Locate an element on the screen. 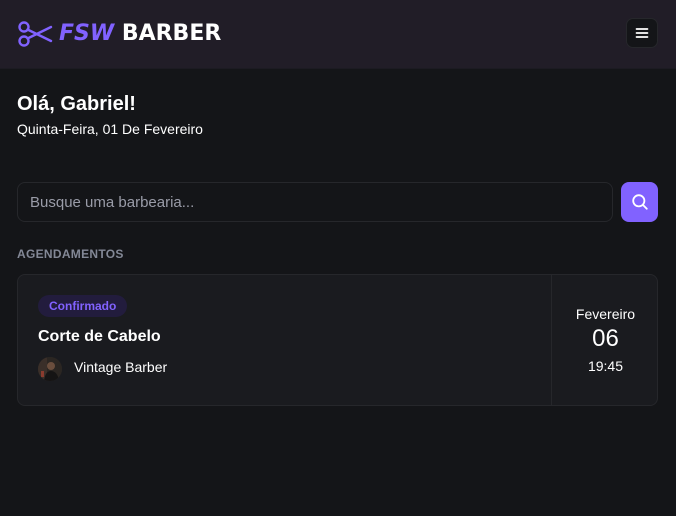 The width and height of the screenshot is (676, 516). search-input is located at coordinates (315, 202).